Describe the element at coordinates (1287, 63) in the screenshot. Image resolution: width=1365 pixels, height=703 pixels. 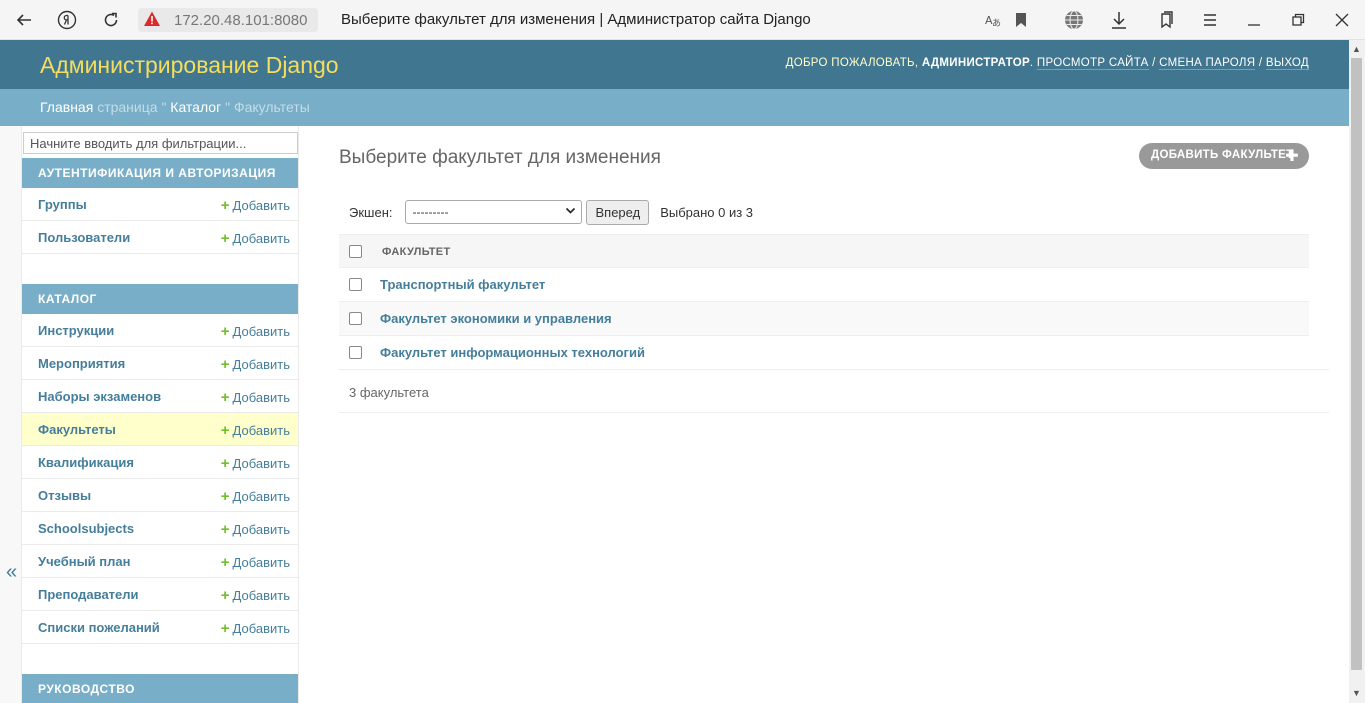
I see `logout-link: ВЫХОД` at that location.